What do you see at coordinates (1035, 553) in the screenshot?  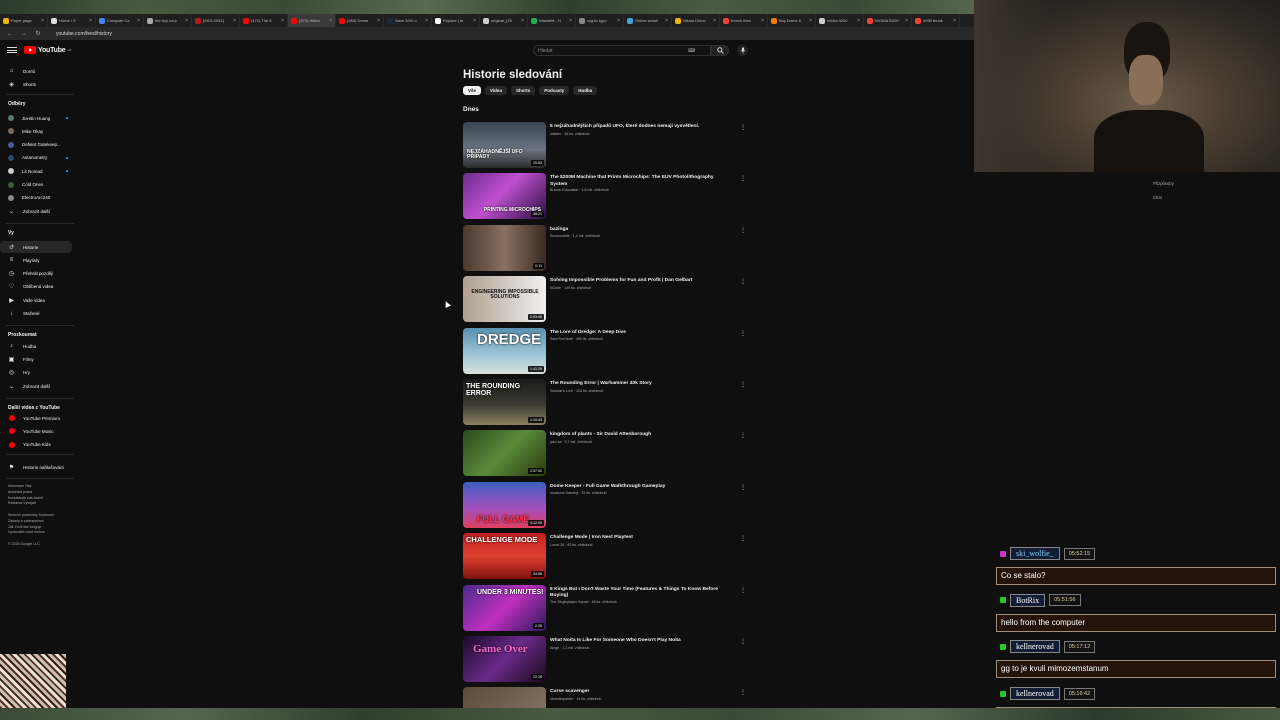 I see `chat-username: ski_wolfie_` at bounding box center [1035, 553].